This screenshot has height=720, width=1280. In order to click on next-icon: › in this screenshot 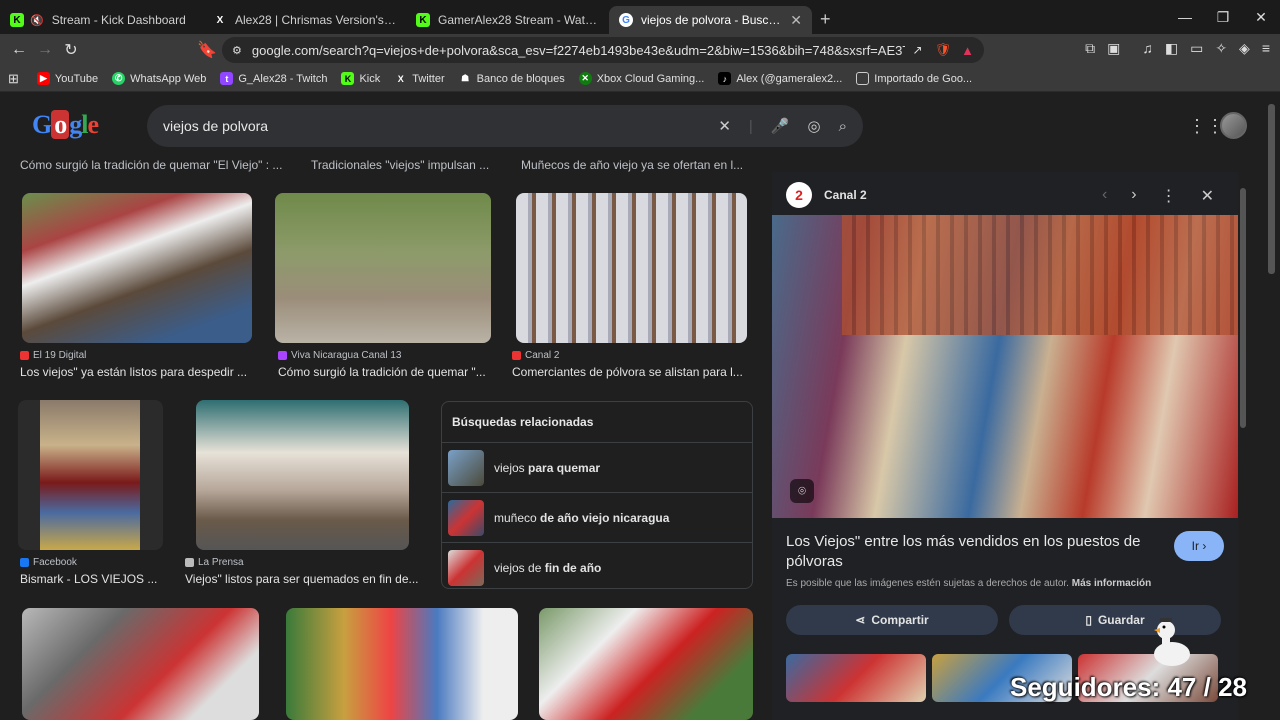, I will do `click(1133, 196)`.